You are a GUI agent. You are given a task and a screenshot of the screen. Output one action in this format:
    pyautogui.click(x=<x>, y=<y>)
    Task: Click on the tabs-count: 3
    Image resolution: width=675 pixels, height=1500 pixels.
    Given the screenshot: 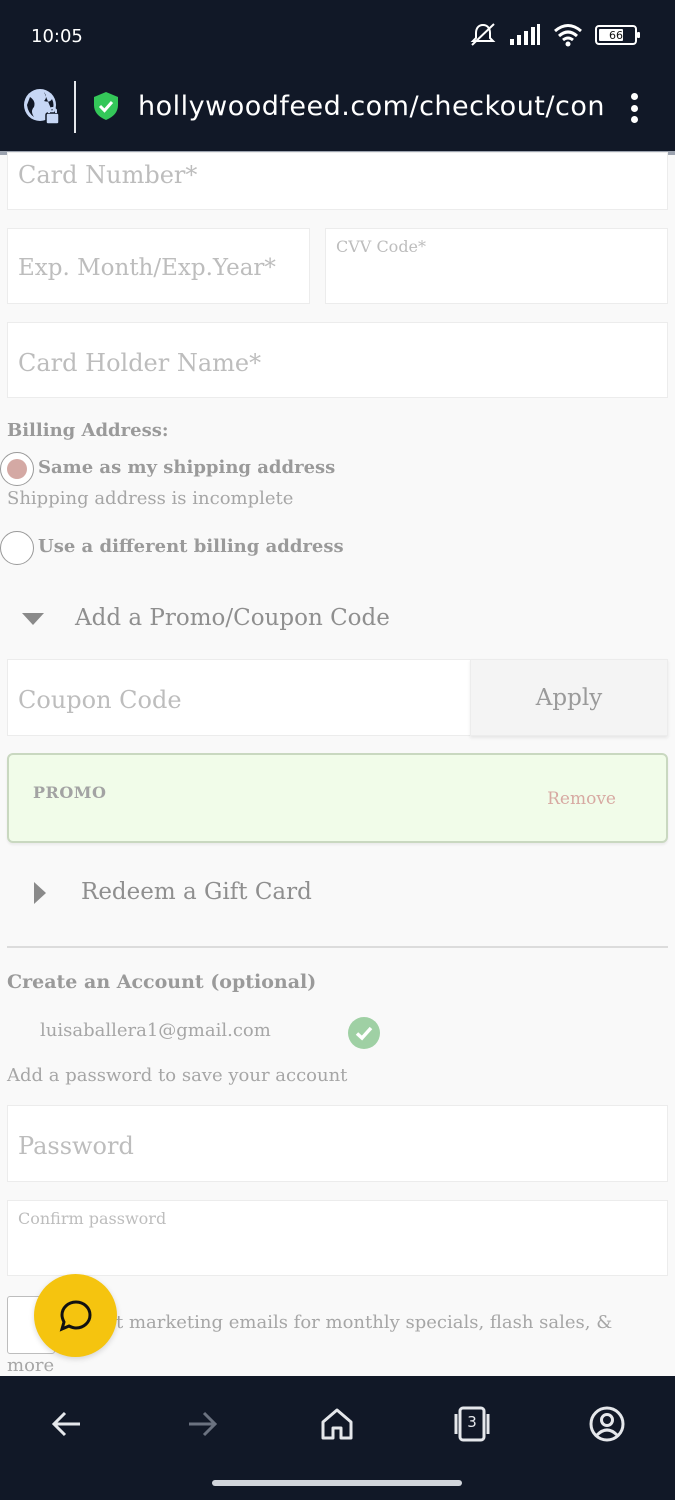 What is the action you would take?
    pyautogui.click(x=472, y=1422)
    